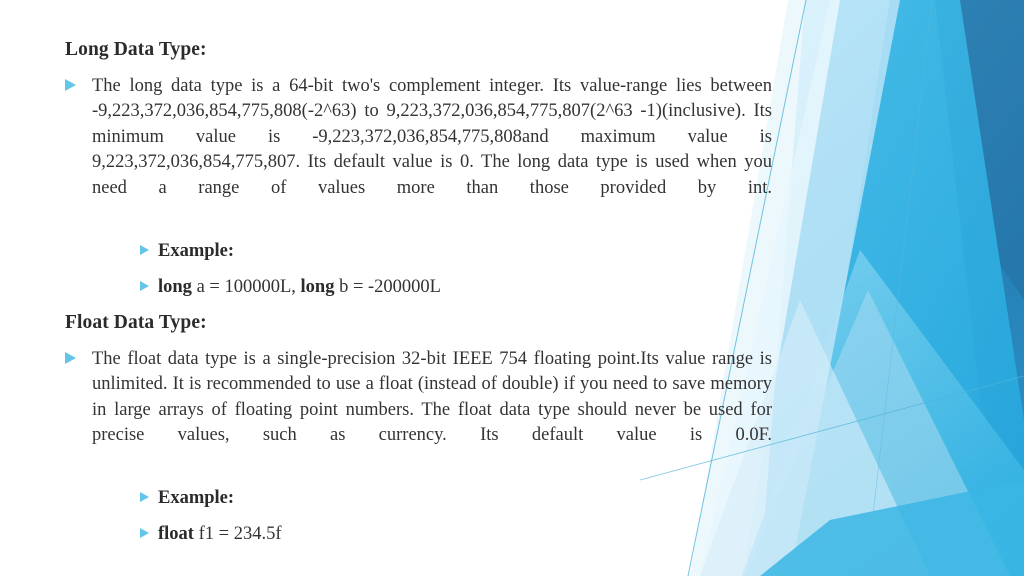 The width and height of the screenshot is (1024, 576). What do you see at coordinates (237, 534) in the screenshot?
I see `code-text-float-1: f1 = 234.5f` at bounding box center [237, 534].